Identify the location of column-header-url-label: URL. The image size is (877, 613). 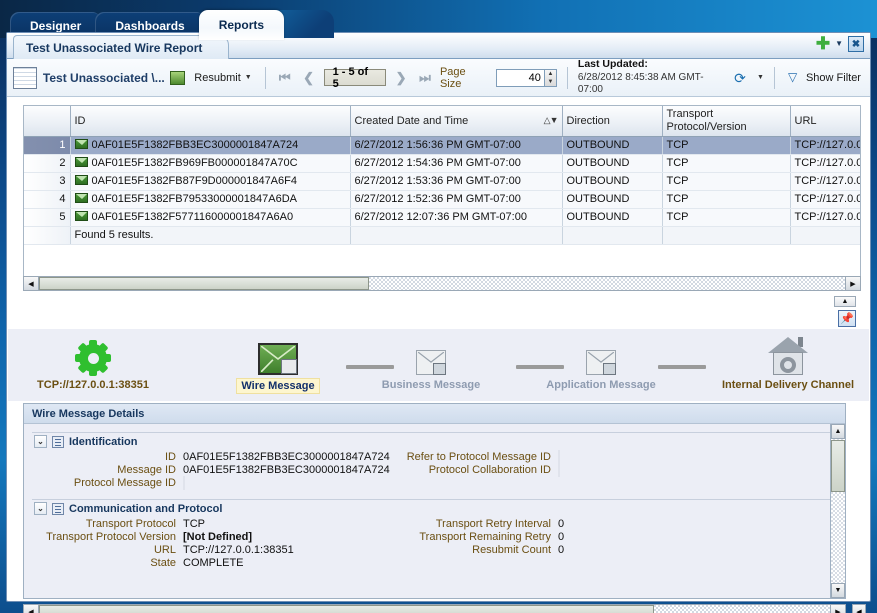
(805, 120).